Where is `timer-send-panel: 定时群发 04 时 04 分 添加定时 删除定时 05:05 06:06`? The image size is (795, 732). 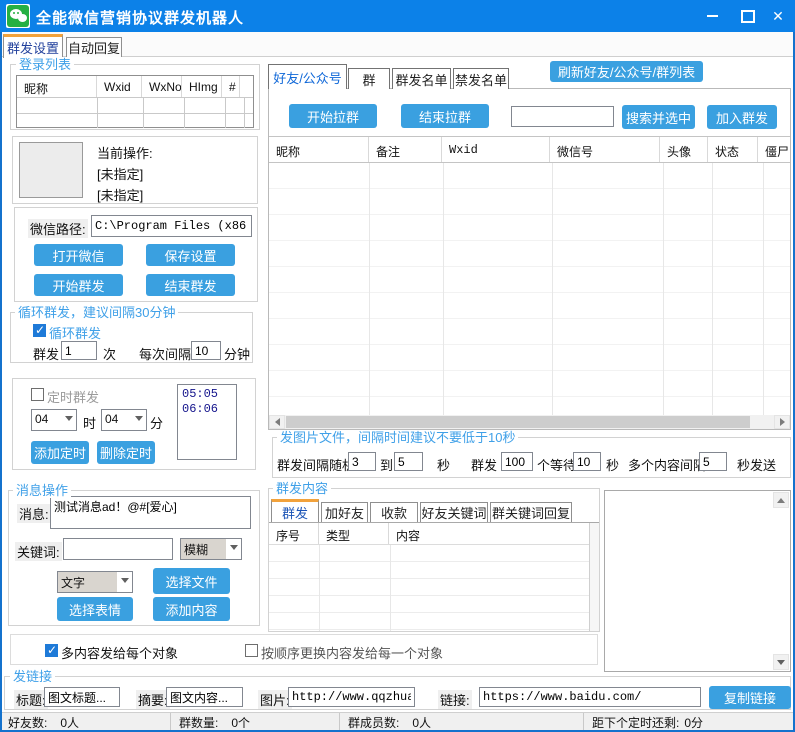 timer-send-panel: 定时群发 04 时 04 分 添加定时 删除定时 05:05 06:06 is located at coordinates (134, 424).